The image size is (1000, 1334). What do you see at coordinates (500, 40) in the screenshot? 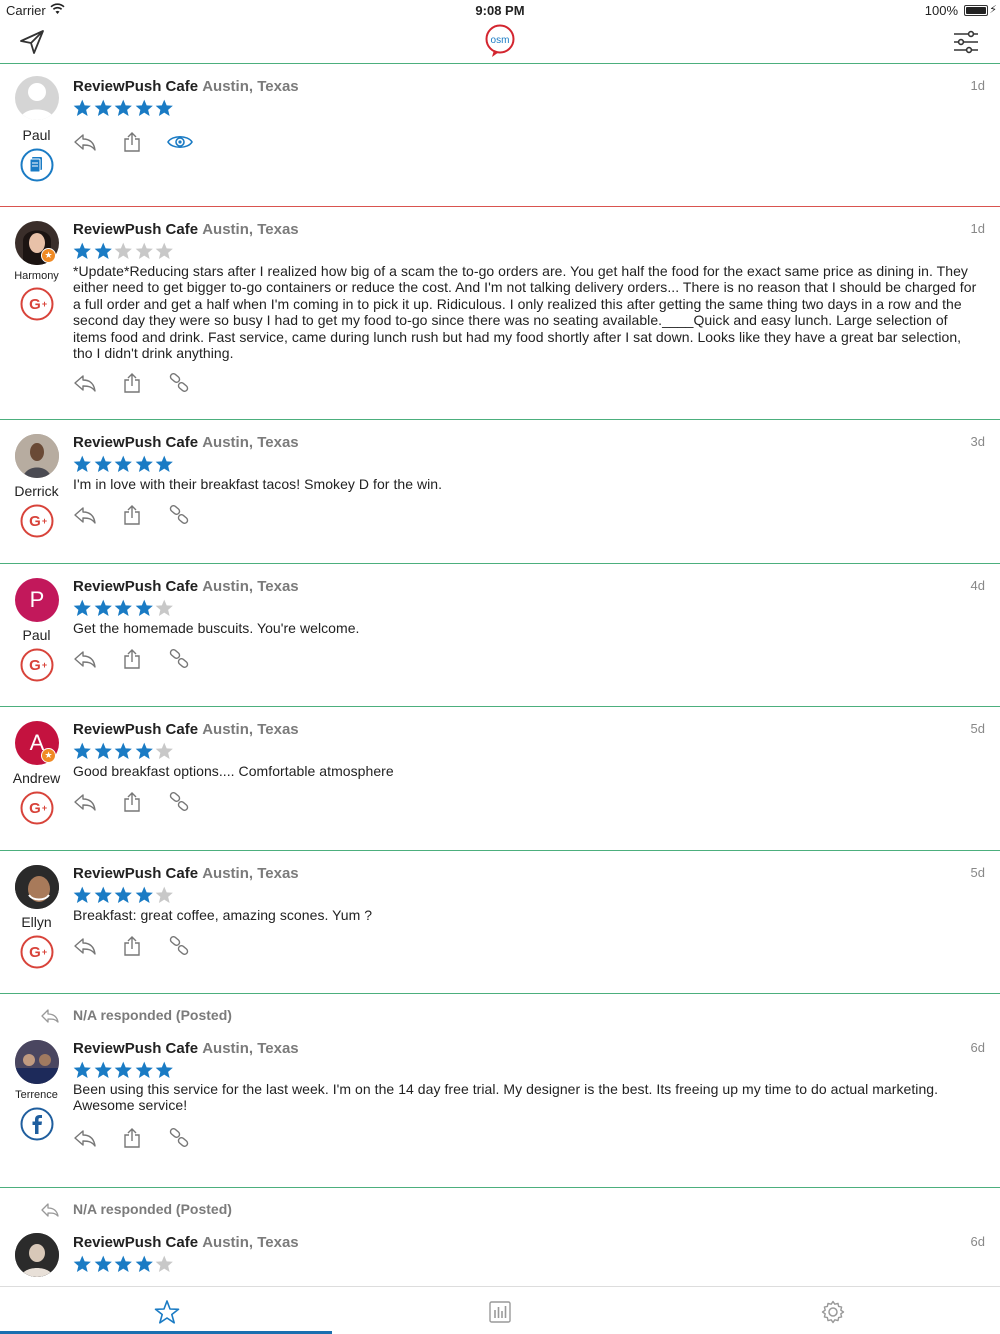
I see `svg-text: osm` at bounding box center [500, 40].